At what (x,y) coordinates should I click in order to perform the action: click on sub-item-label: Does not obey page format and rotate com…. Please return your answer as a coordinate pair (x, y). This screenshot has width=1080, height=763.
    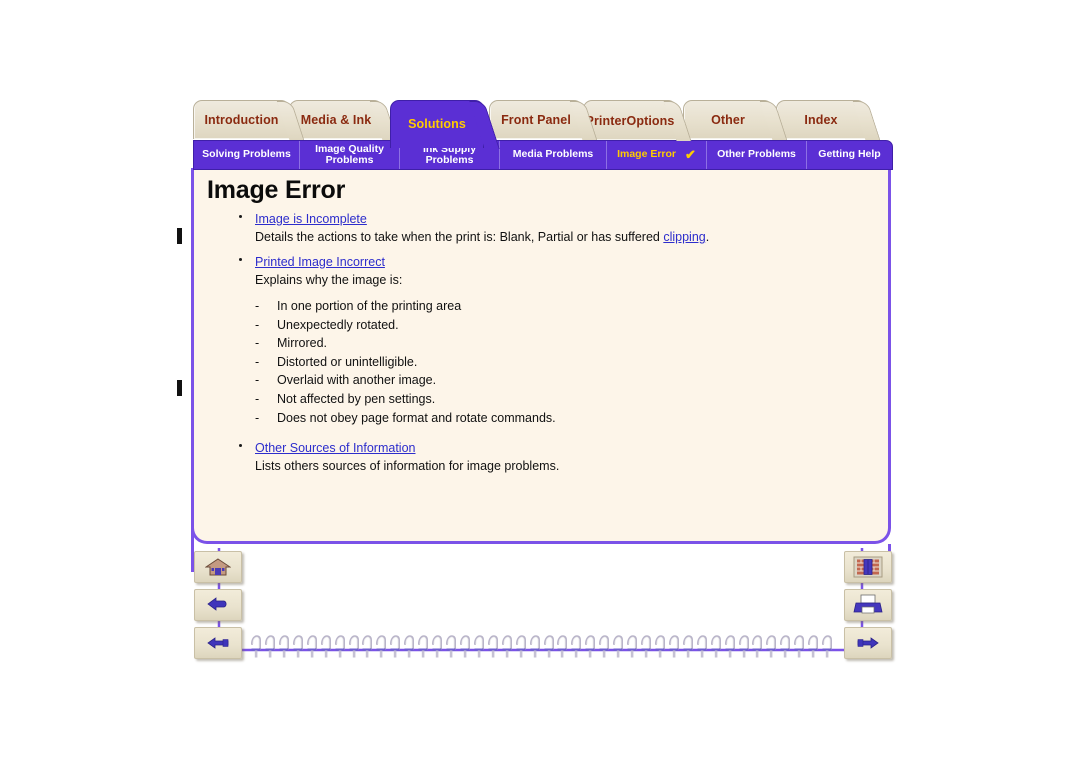
    Looking at the image, I should click on (416, 417).